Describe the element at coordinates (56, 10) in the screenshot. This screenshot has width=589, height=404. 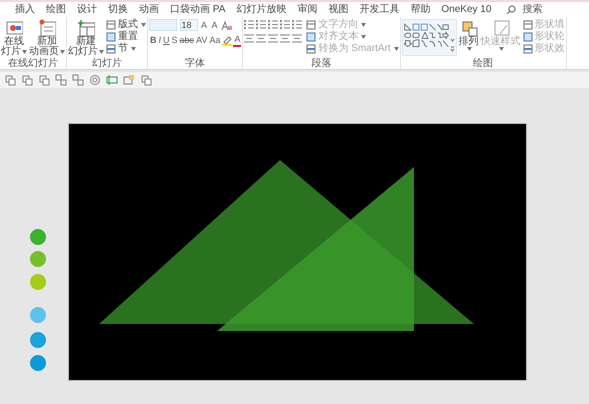
I see `ribbon-tab: 绘图` at that location.